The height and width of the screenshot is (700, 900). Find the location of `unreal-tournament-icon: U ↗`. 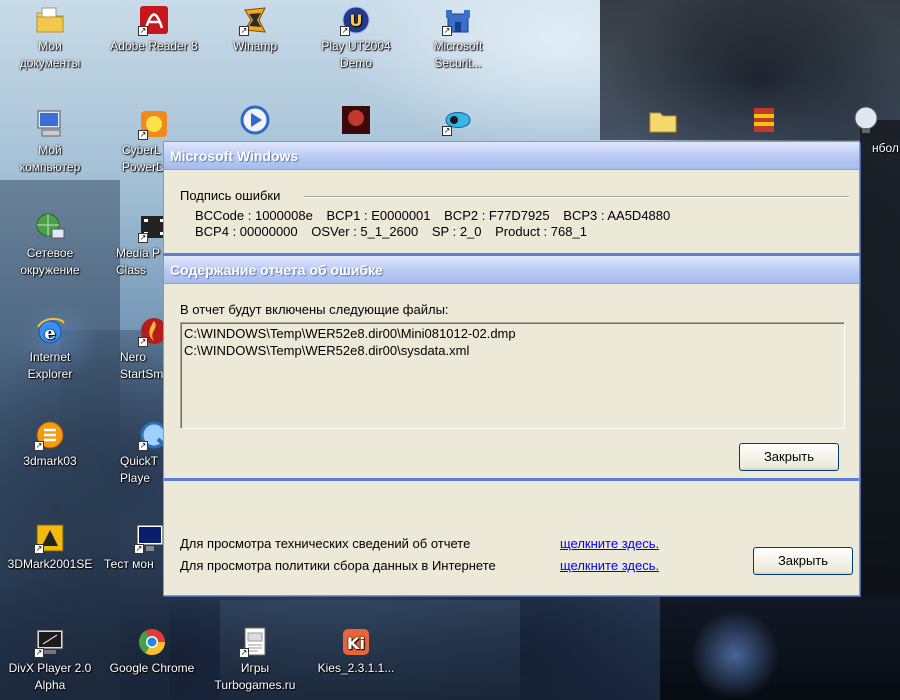

unreal-tournament-icon: U ↗ is located at coordinates (356, 20).